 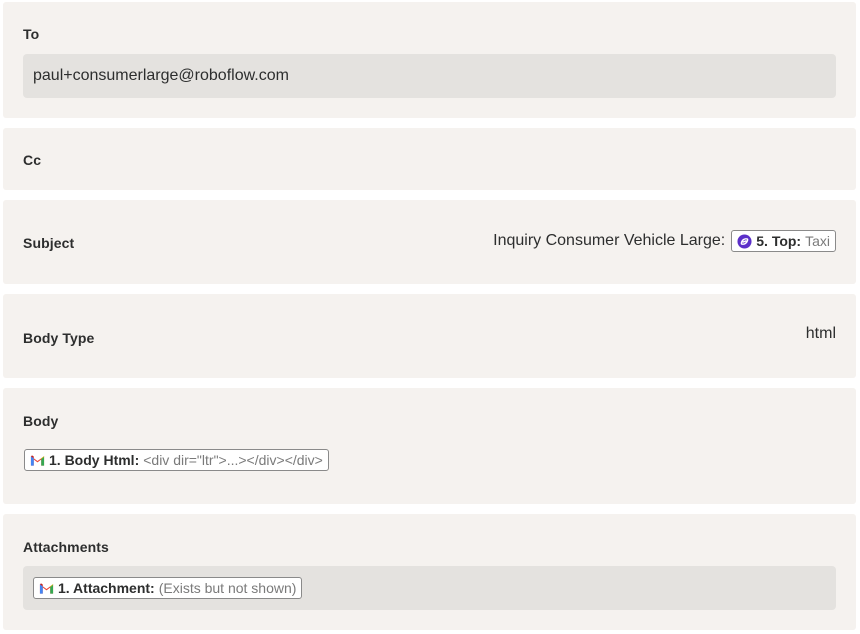 What do you see at coordinates (161, 75) in the screenshot?
I see `to-value: paul+consumerlarge@roboflow.com` at bounding box center [161, 75].